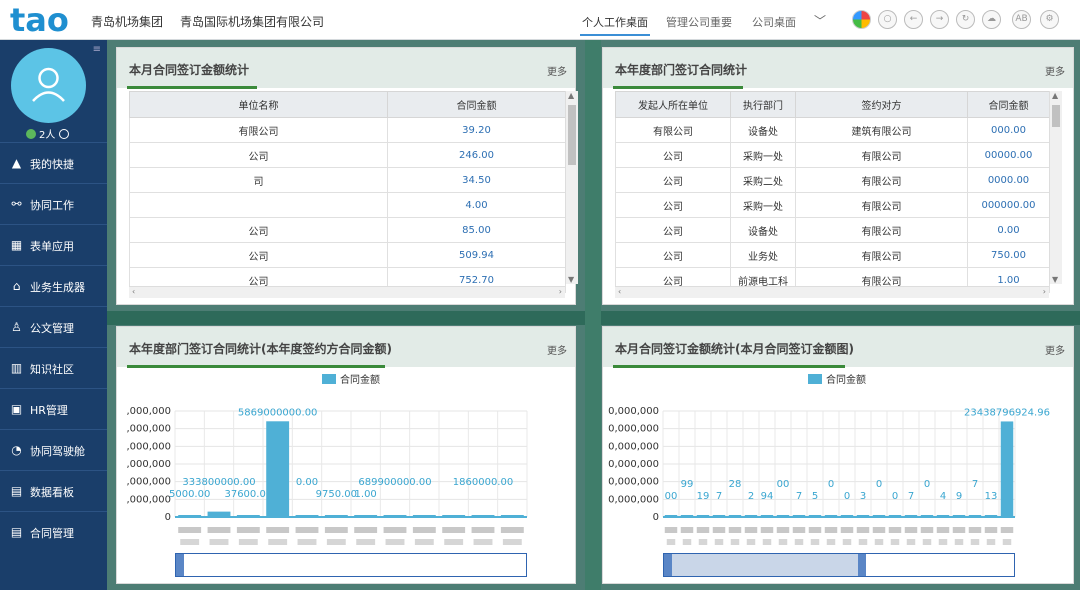  I want to click on y-tick-label: 0,000,000, so click(633, 446).